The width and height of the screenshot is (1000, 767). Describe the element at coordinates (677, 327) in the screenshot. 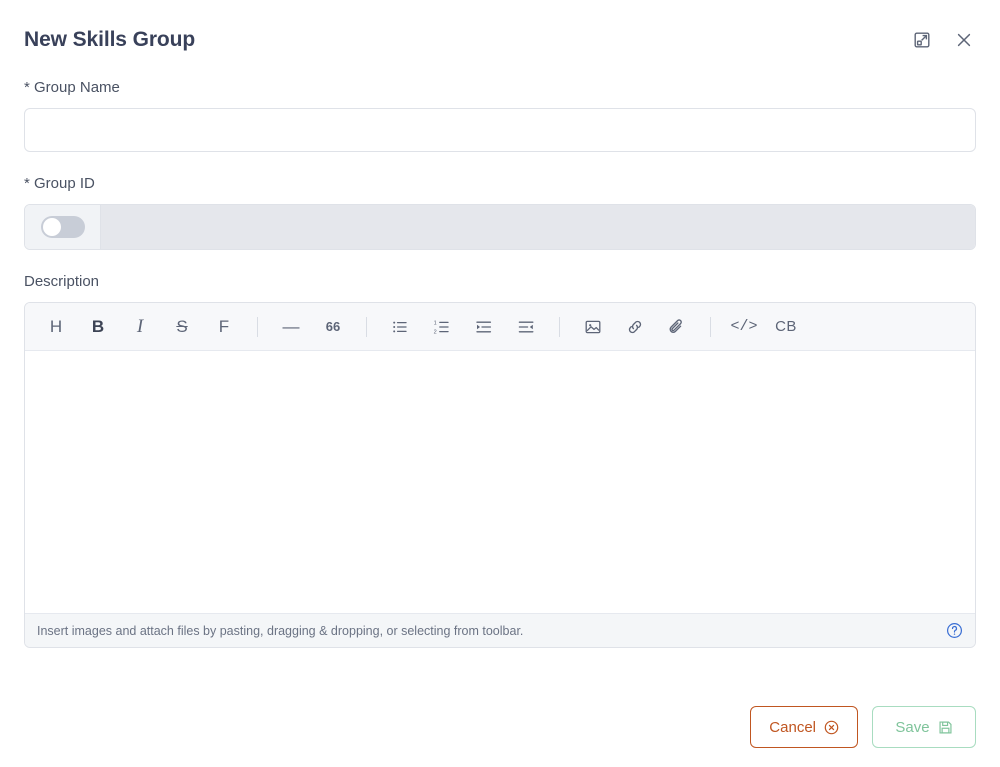

I see `toolbar-attachment-icon` at that location.